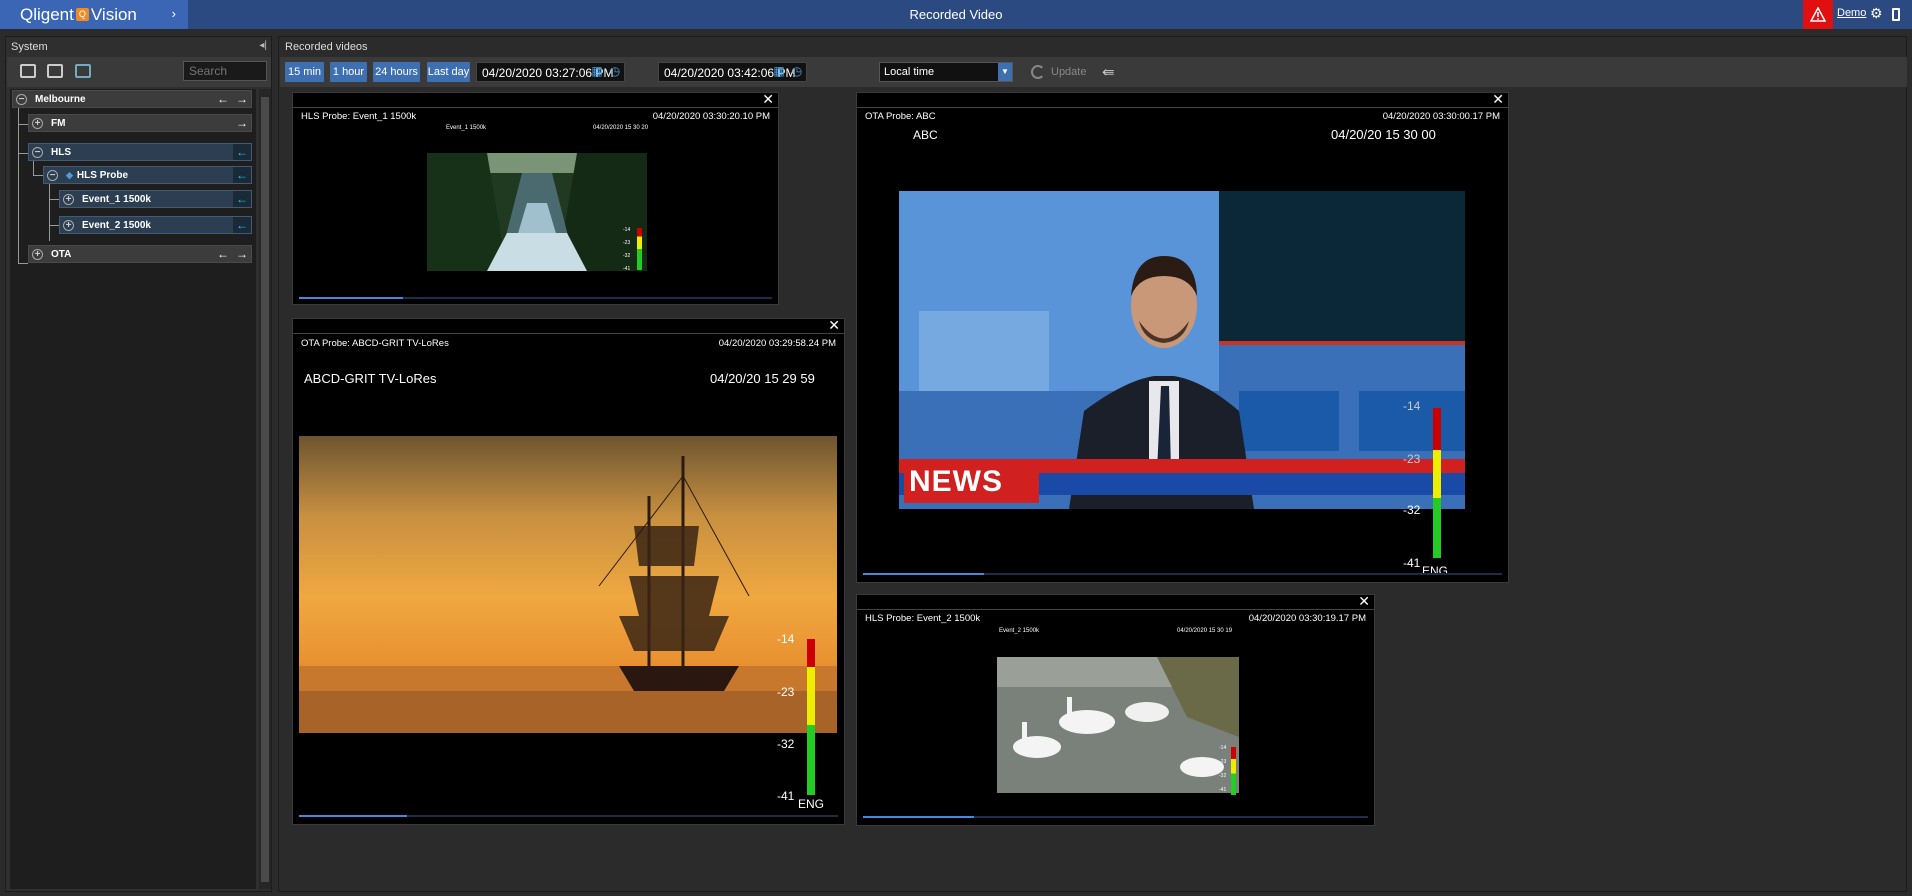 This screenshot has height=896, width=1912. I want to click on warning-triangle-icon, so click(1818, 14).